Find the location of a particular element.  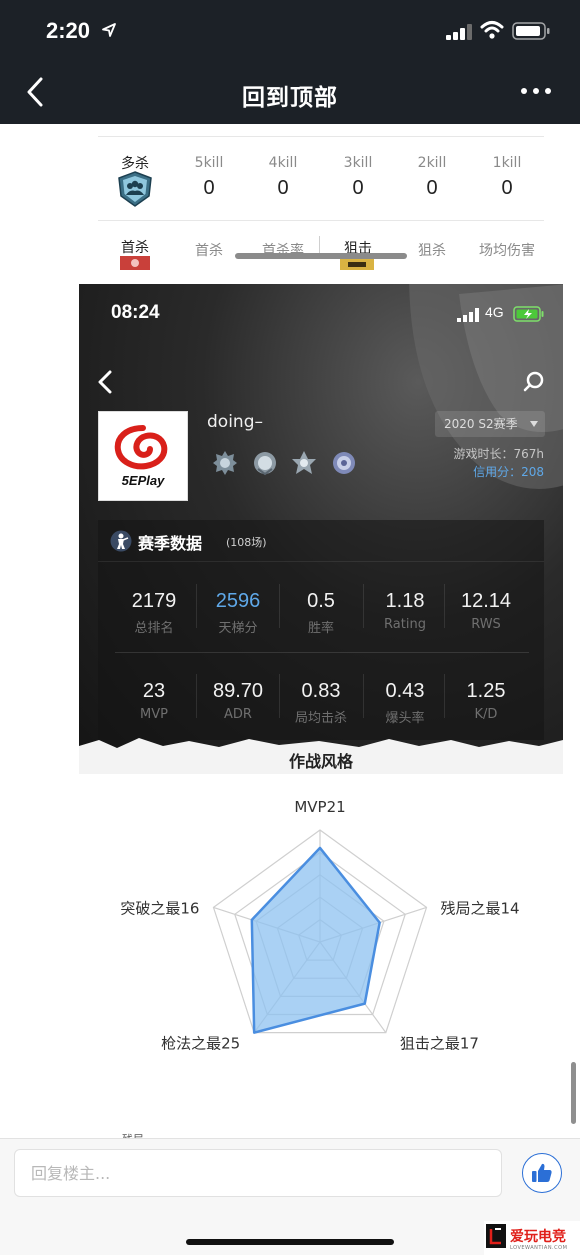

avatar-5eplay-logo: 5EPlay is located at coordinates (143, 456).